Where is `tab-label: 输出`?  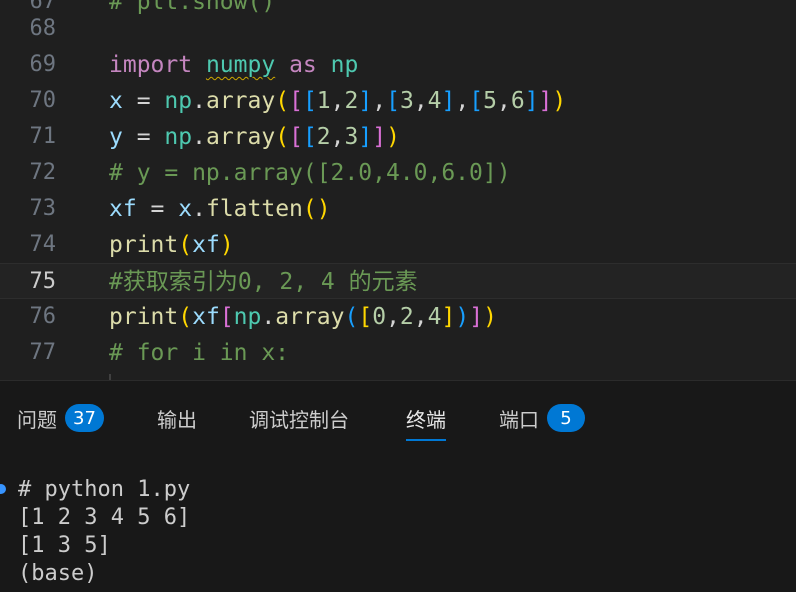
tab-label: 输出 is located at coordinates (177, 419).